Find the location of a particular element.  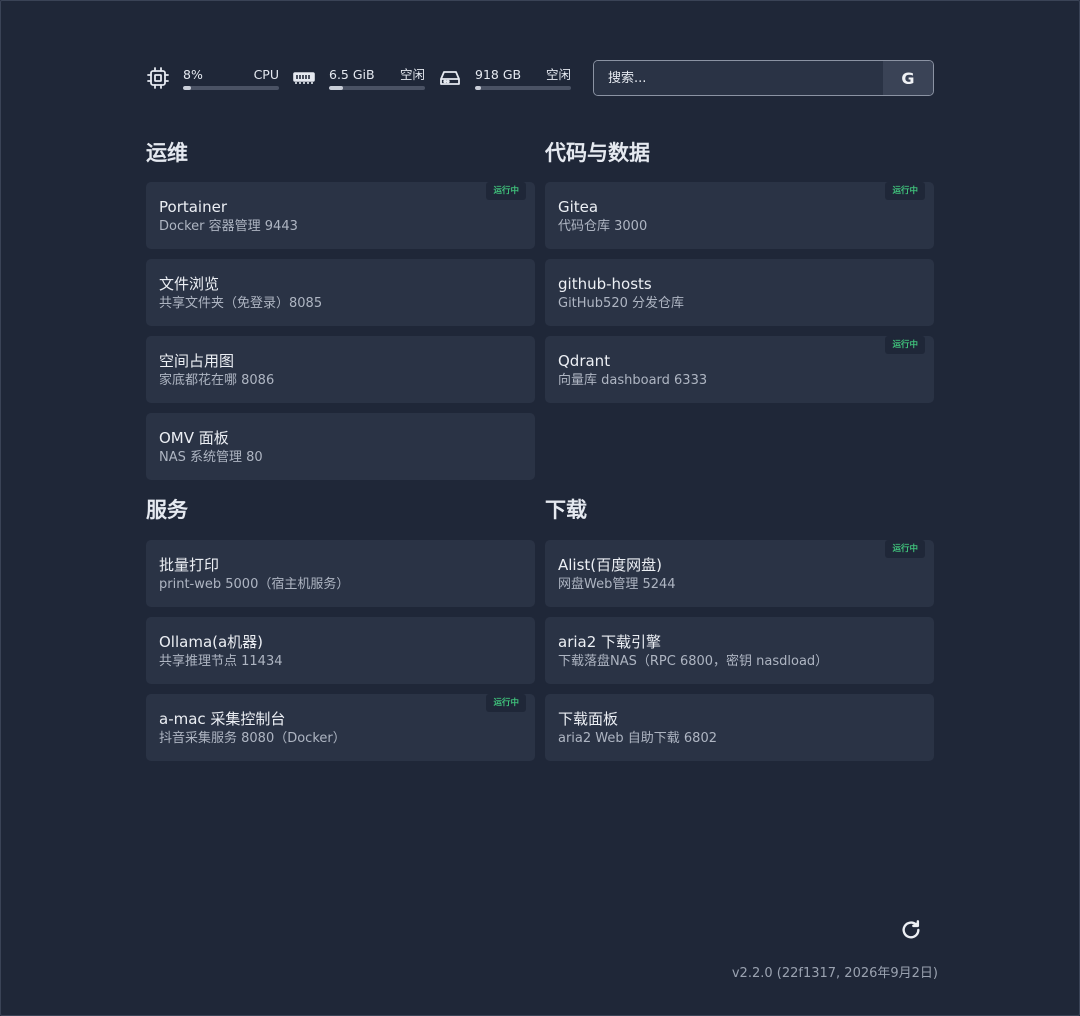

card-title: Qdrant is located at coordinates (584, 361).